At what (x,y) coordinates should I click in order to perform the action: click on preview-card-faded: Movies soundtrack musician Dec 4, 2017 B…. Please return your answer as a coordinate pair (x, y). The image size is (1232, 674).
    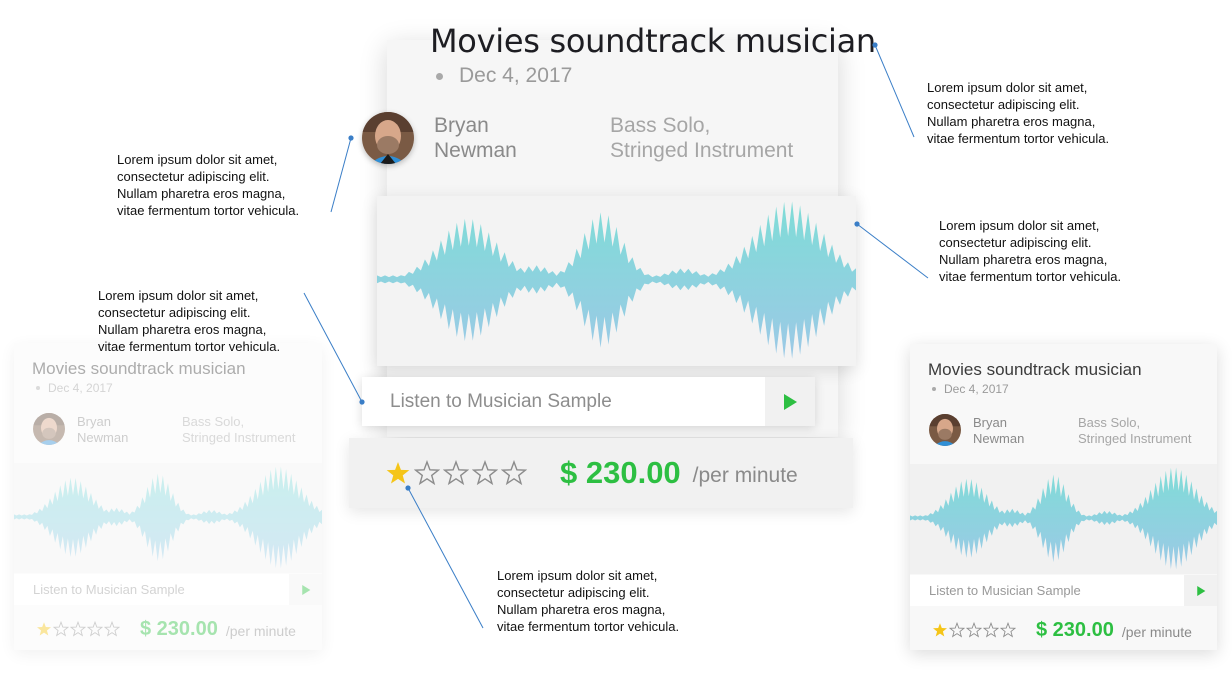
    Looking at the image, I should click on (168, 496).